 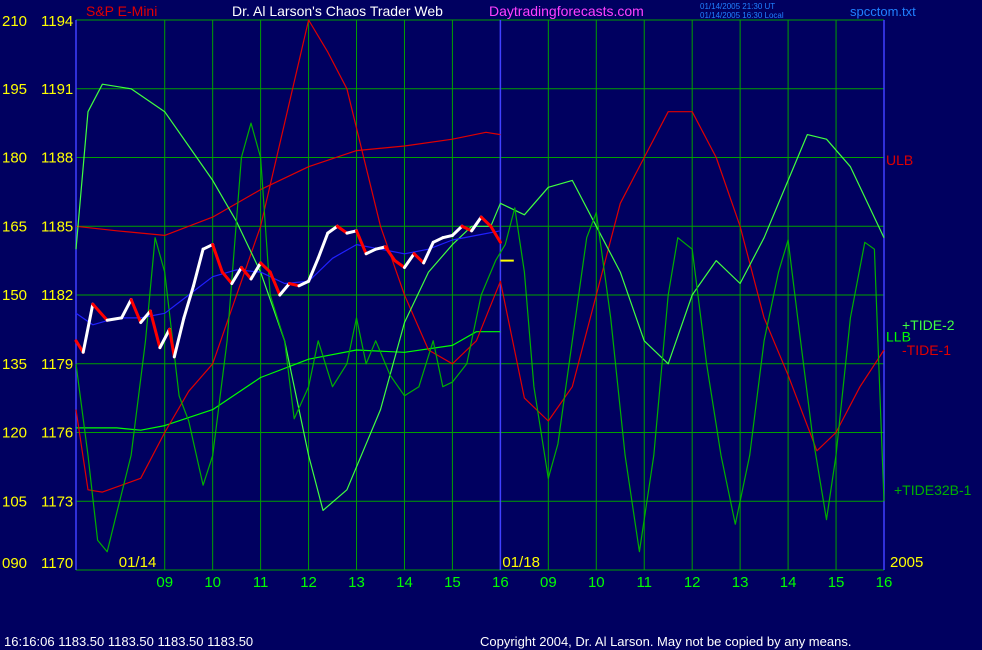 I want to click on tide32-series-label: +TIDE32B-1, so click(x=933, y=490).